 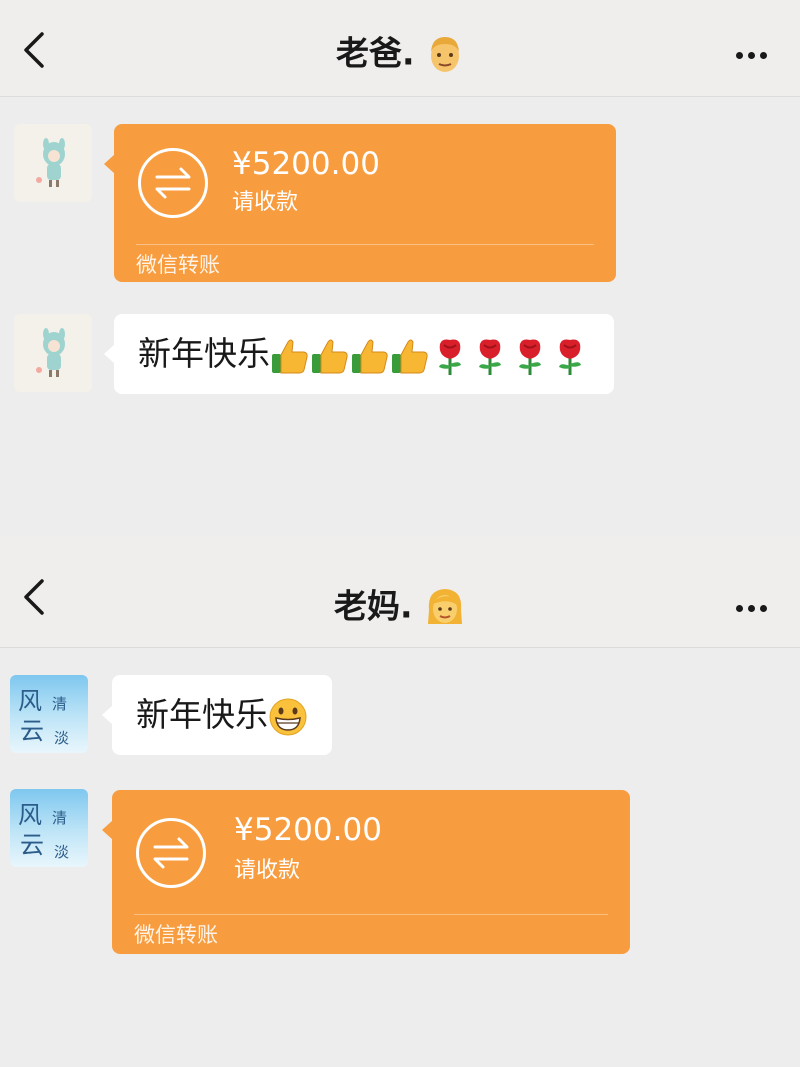 I want to click on chat-title-text: 老爸., so click(x=375, y=53).